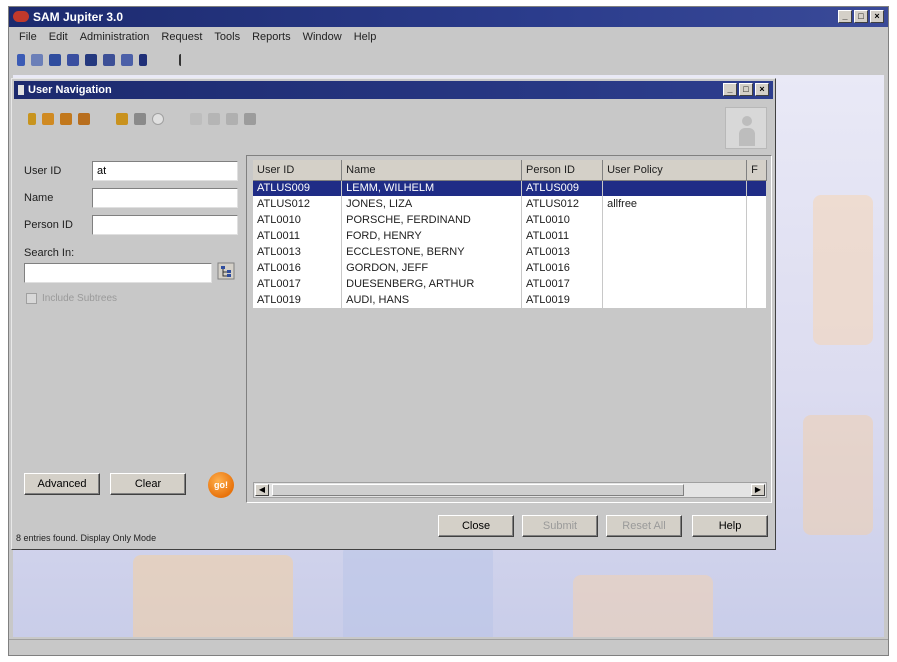 This screenshot has width=897, height=662. Describe the element at coordinates (298, 188) in the screenshot. I see `cell-user-id: ATLUS009` at that location.